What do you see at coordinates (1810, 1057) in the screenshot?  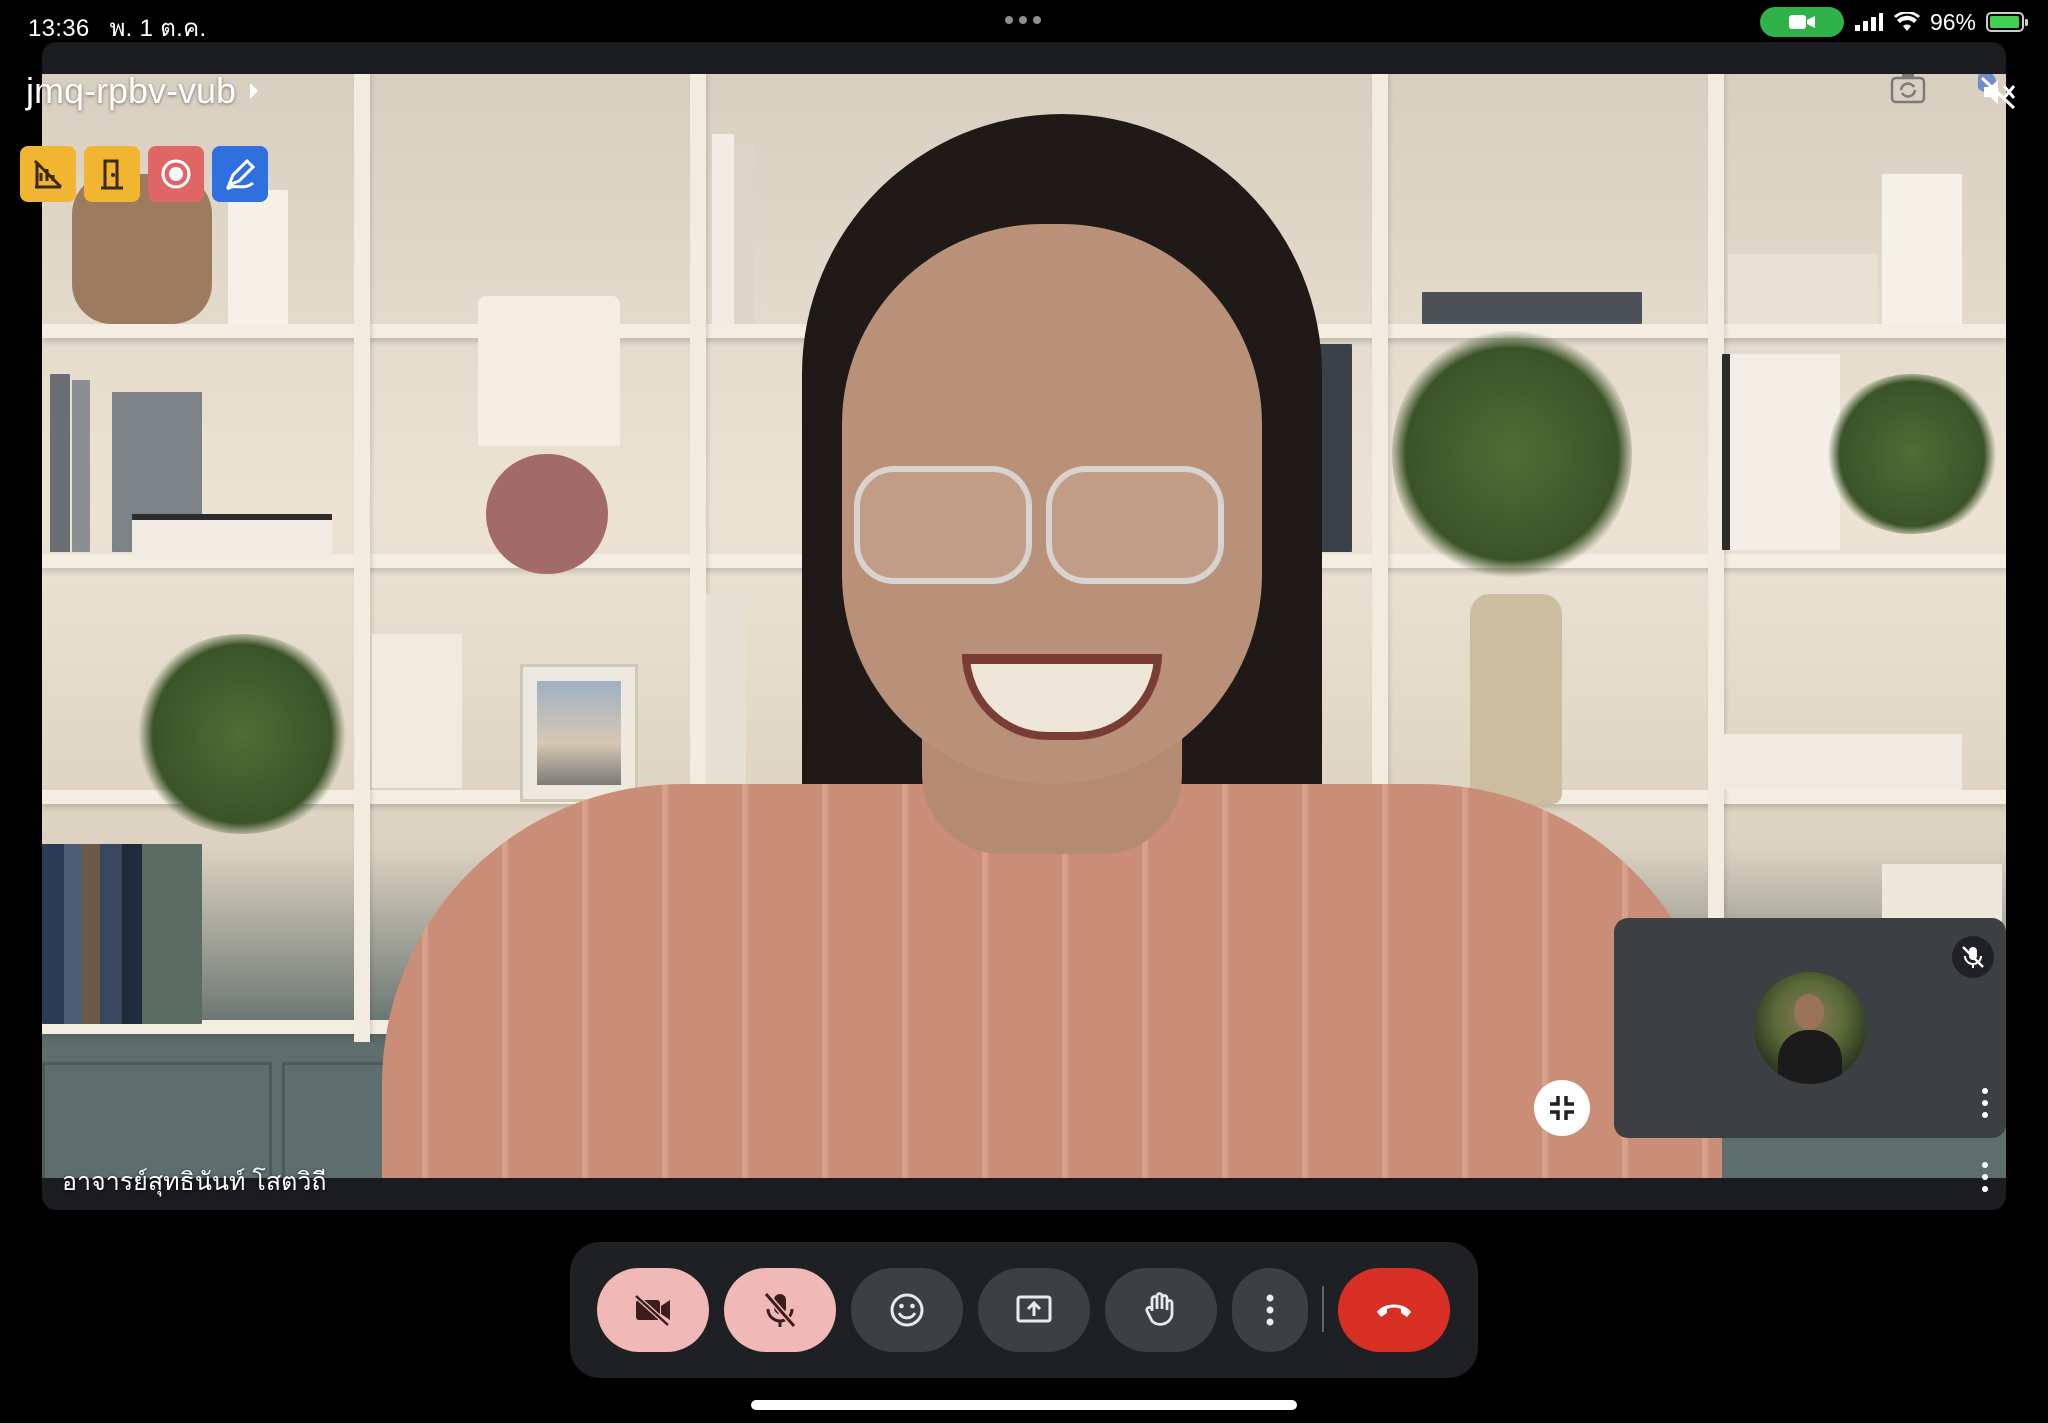 I see `avatar-body` at bounding box center [1810, 1057].